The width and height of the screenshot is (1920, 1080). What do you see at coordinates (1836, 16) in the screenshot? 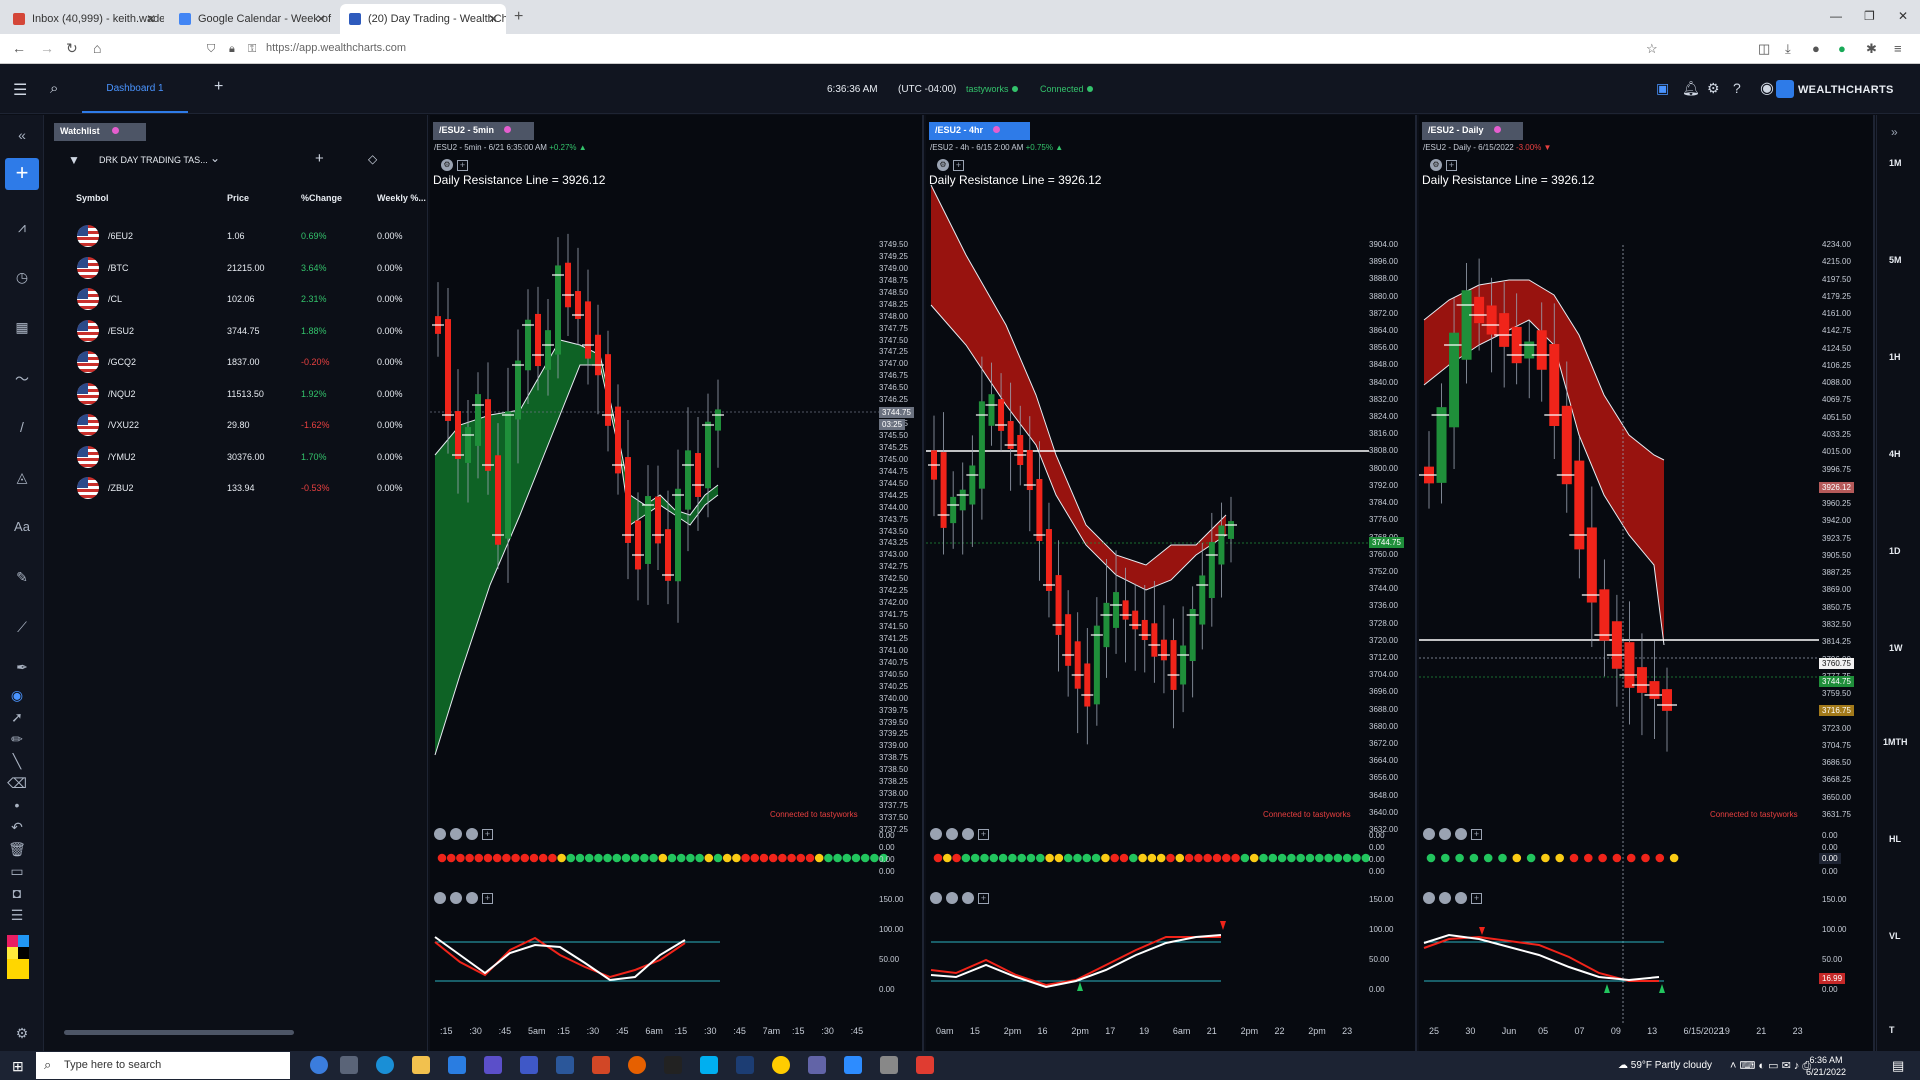
I see `minimize-icon: —` at bounding box center [1836, 16].